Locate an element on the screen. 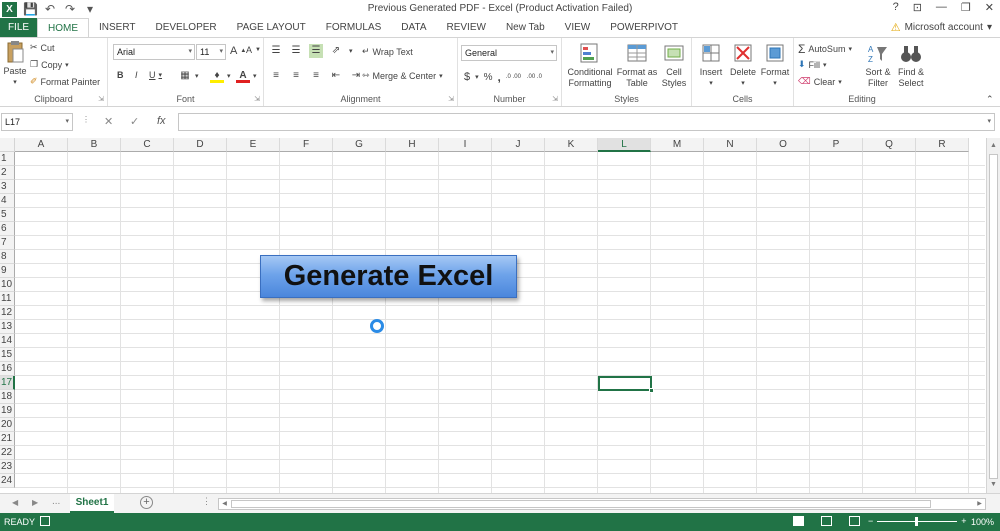  close-icon: ✕ is located at coordinates (989, 7).